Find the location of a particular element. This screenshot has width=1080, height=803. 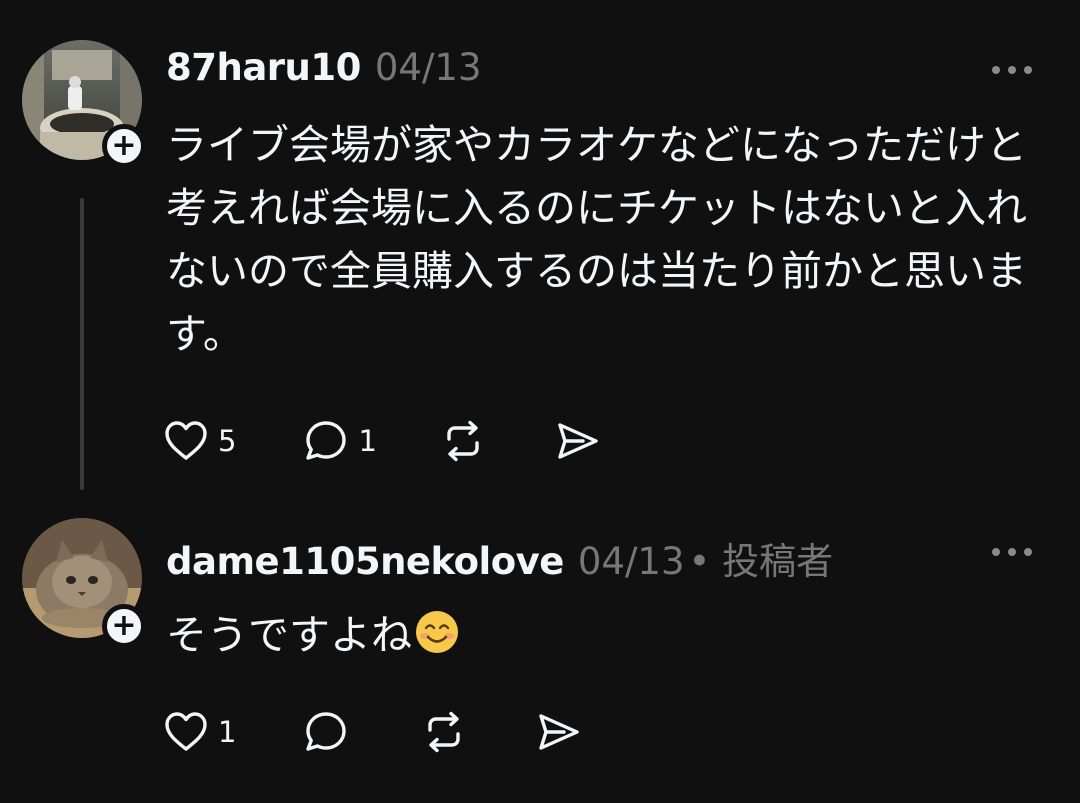

reply-button: 1 is located at coordinates (339, 441).